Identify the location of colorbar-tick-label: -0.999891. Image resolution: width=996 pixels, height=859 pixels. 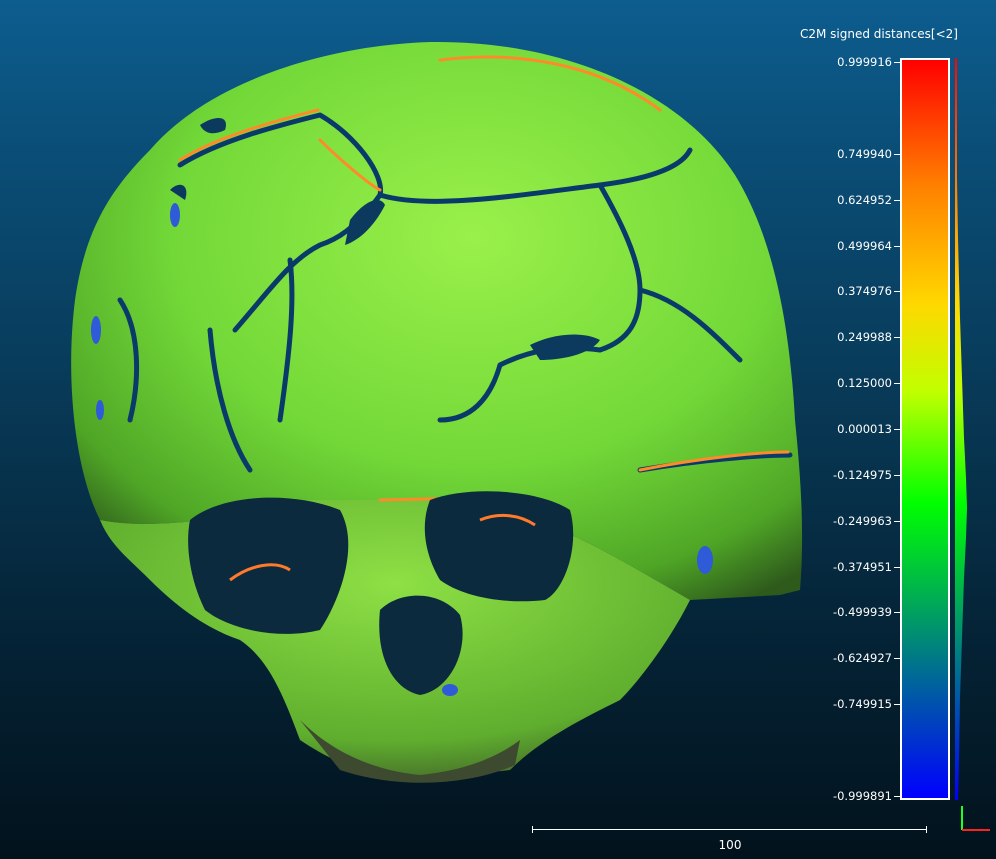
(862, 796).